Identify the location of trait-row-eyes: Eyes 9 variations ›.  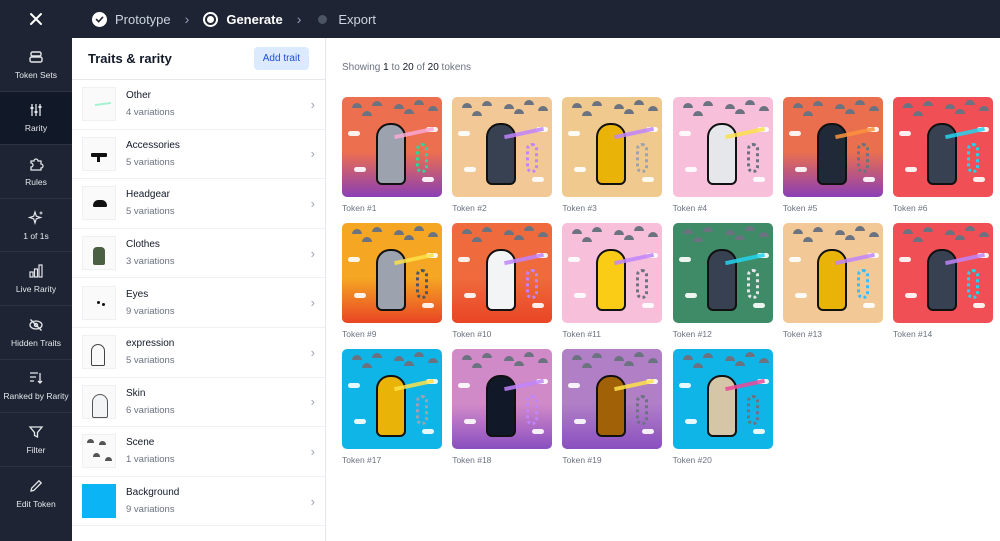
(198, 303).